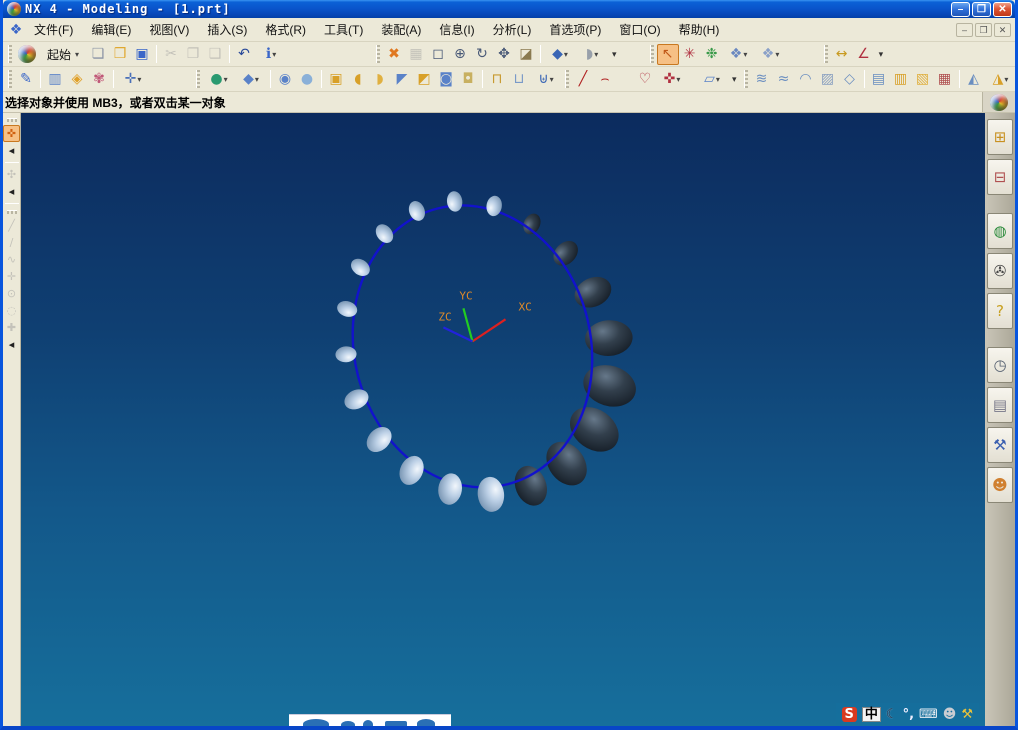  What do you see at coordinates (672, 79) in the screenshot?
I see `point-button: ✜ ▾` at bounding box center [672, 79].